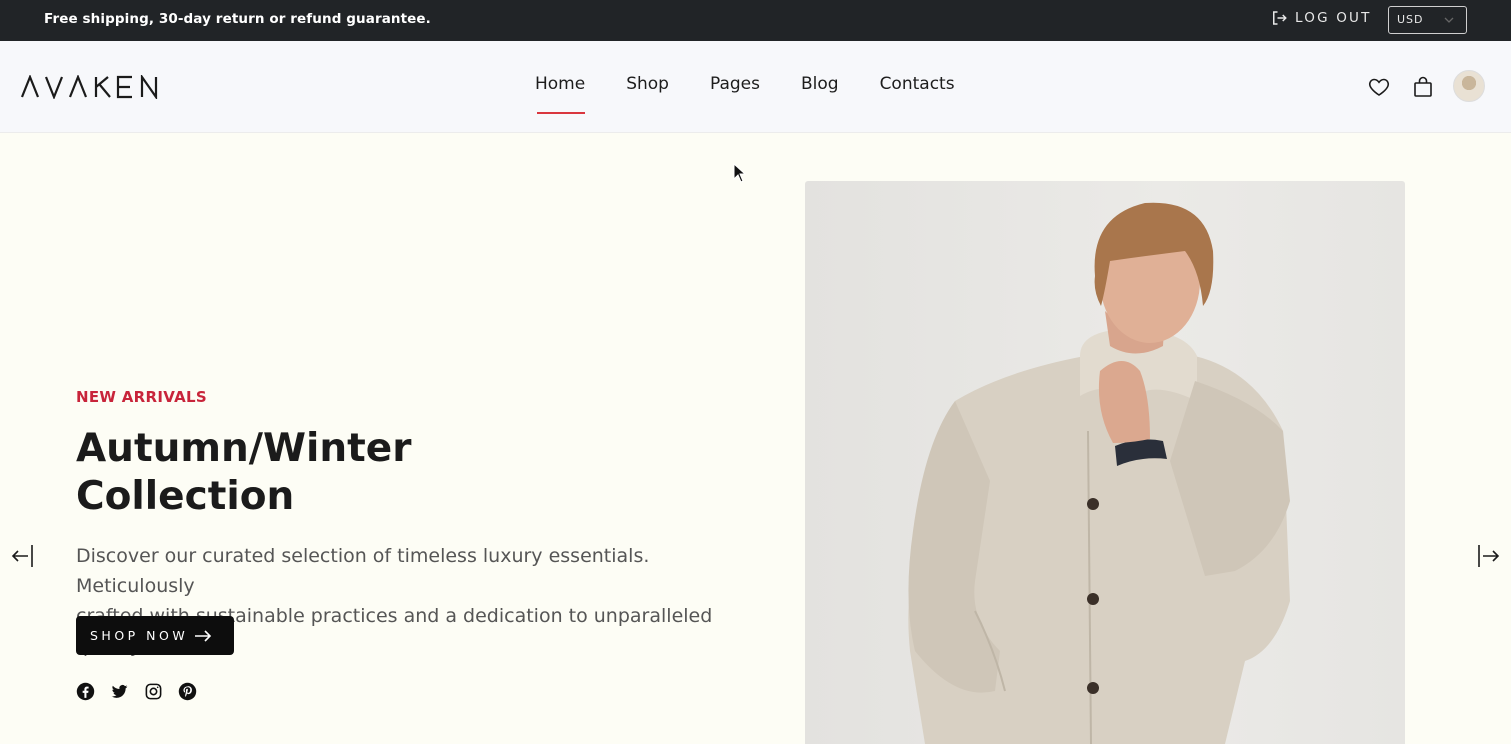 This screenshot has height=744, width=1511. Describe the element at coordinates (139, 635) in the screenshot. I see `shop-now-label: SHOP NOW` at that location.